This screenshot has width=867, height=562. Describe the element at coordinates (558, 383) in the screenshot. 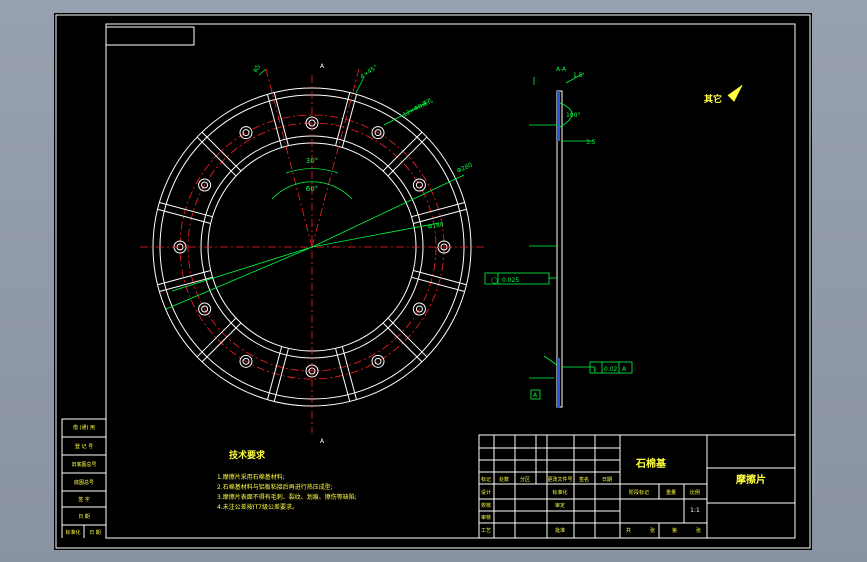

I see `section-hatch-bottom` at that location.